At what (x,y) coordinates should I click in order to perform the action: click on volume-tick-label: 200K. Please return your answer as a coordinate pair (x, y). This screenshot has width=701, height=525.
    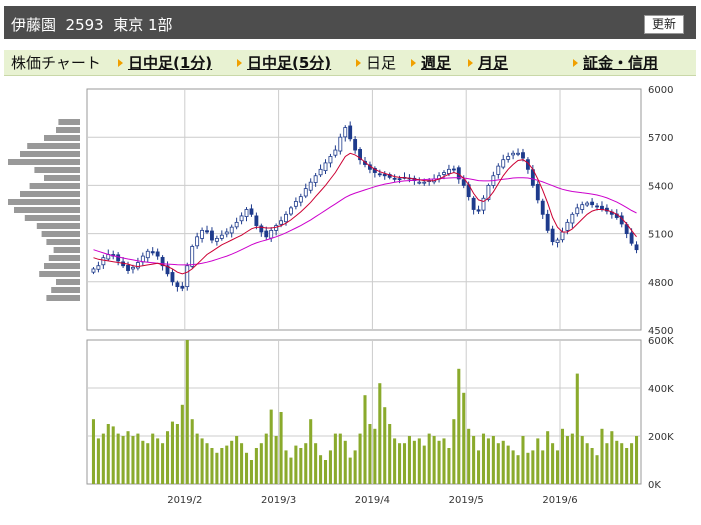
    Looking at the image, I should click on (661, 437).